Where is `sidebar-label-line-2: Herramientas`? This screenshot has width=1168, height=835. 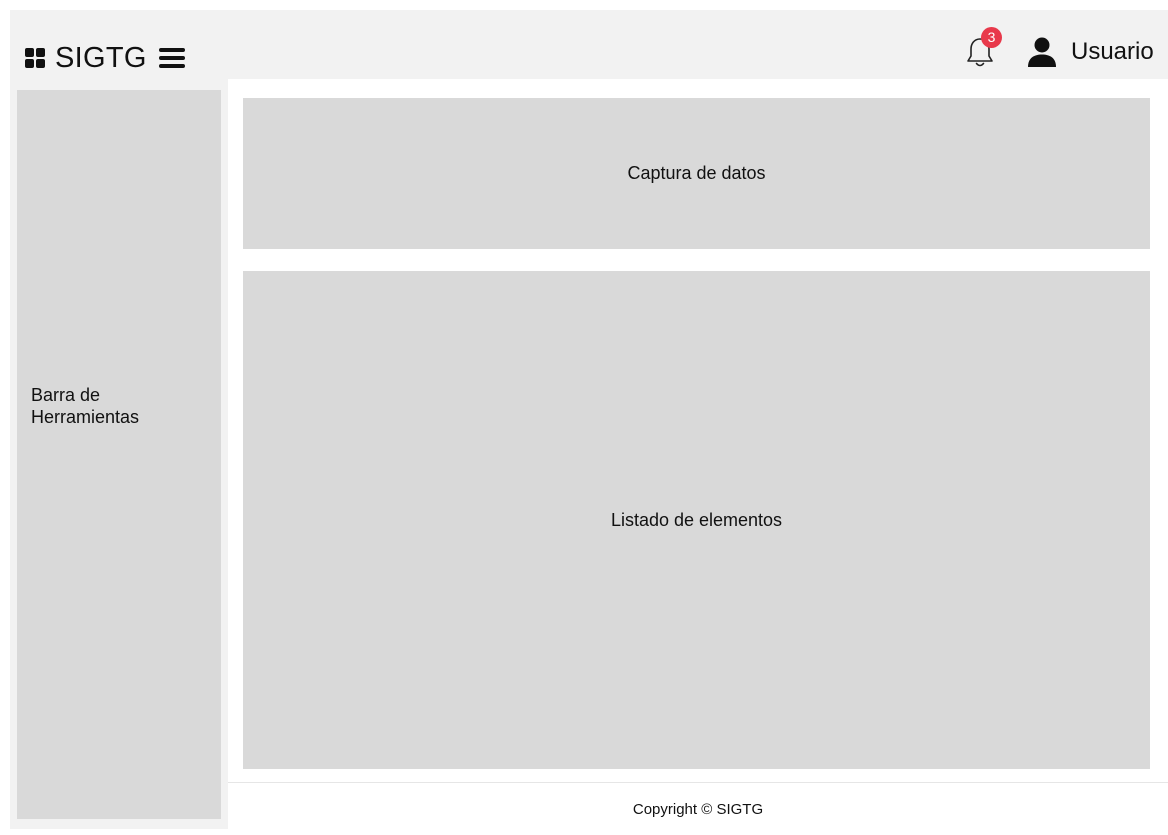
sidebar-label-line-2: Herramientas is located at coordinates (85, 417).